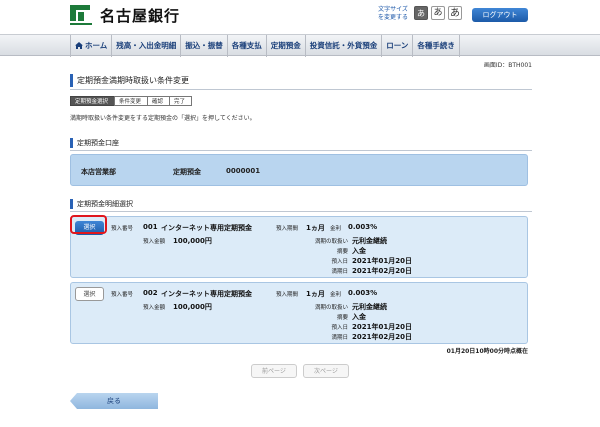  Describe the element at coordinates (159, 101) in the screenshot. I see `step-confirm: 確認` at that location.